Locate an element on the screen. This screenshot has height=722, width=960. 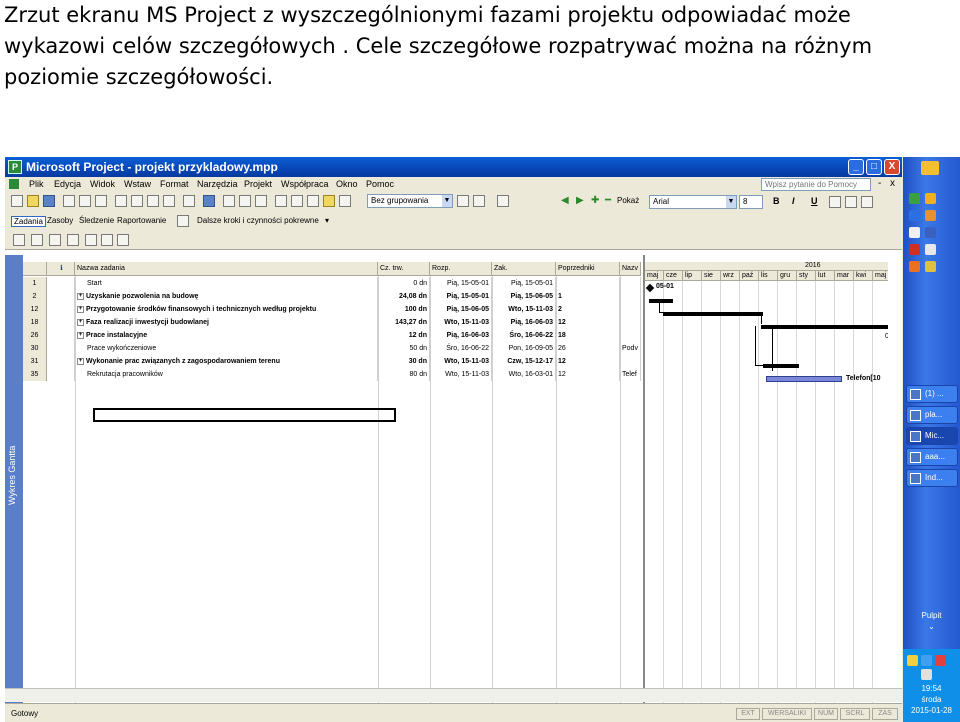
copy-icon is located at coordinates (137, 201).